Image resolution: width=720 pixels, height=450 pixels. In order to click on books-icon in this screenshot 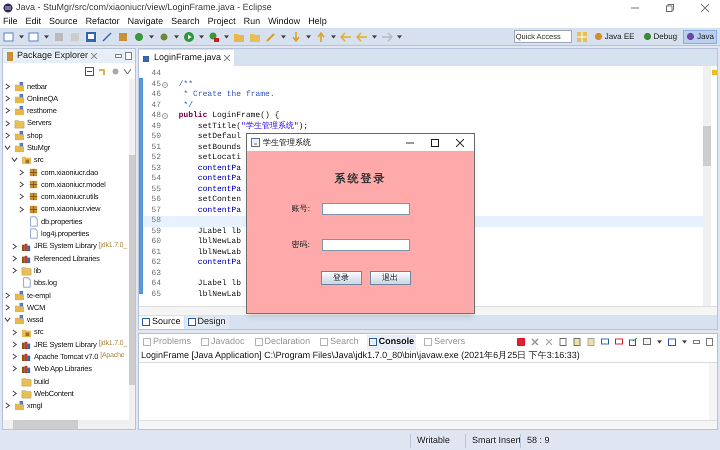, I will do `click(26, 356)`.